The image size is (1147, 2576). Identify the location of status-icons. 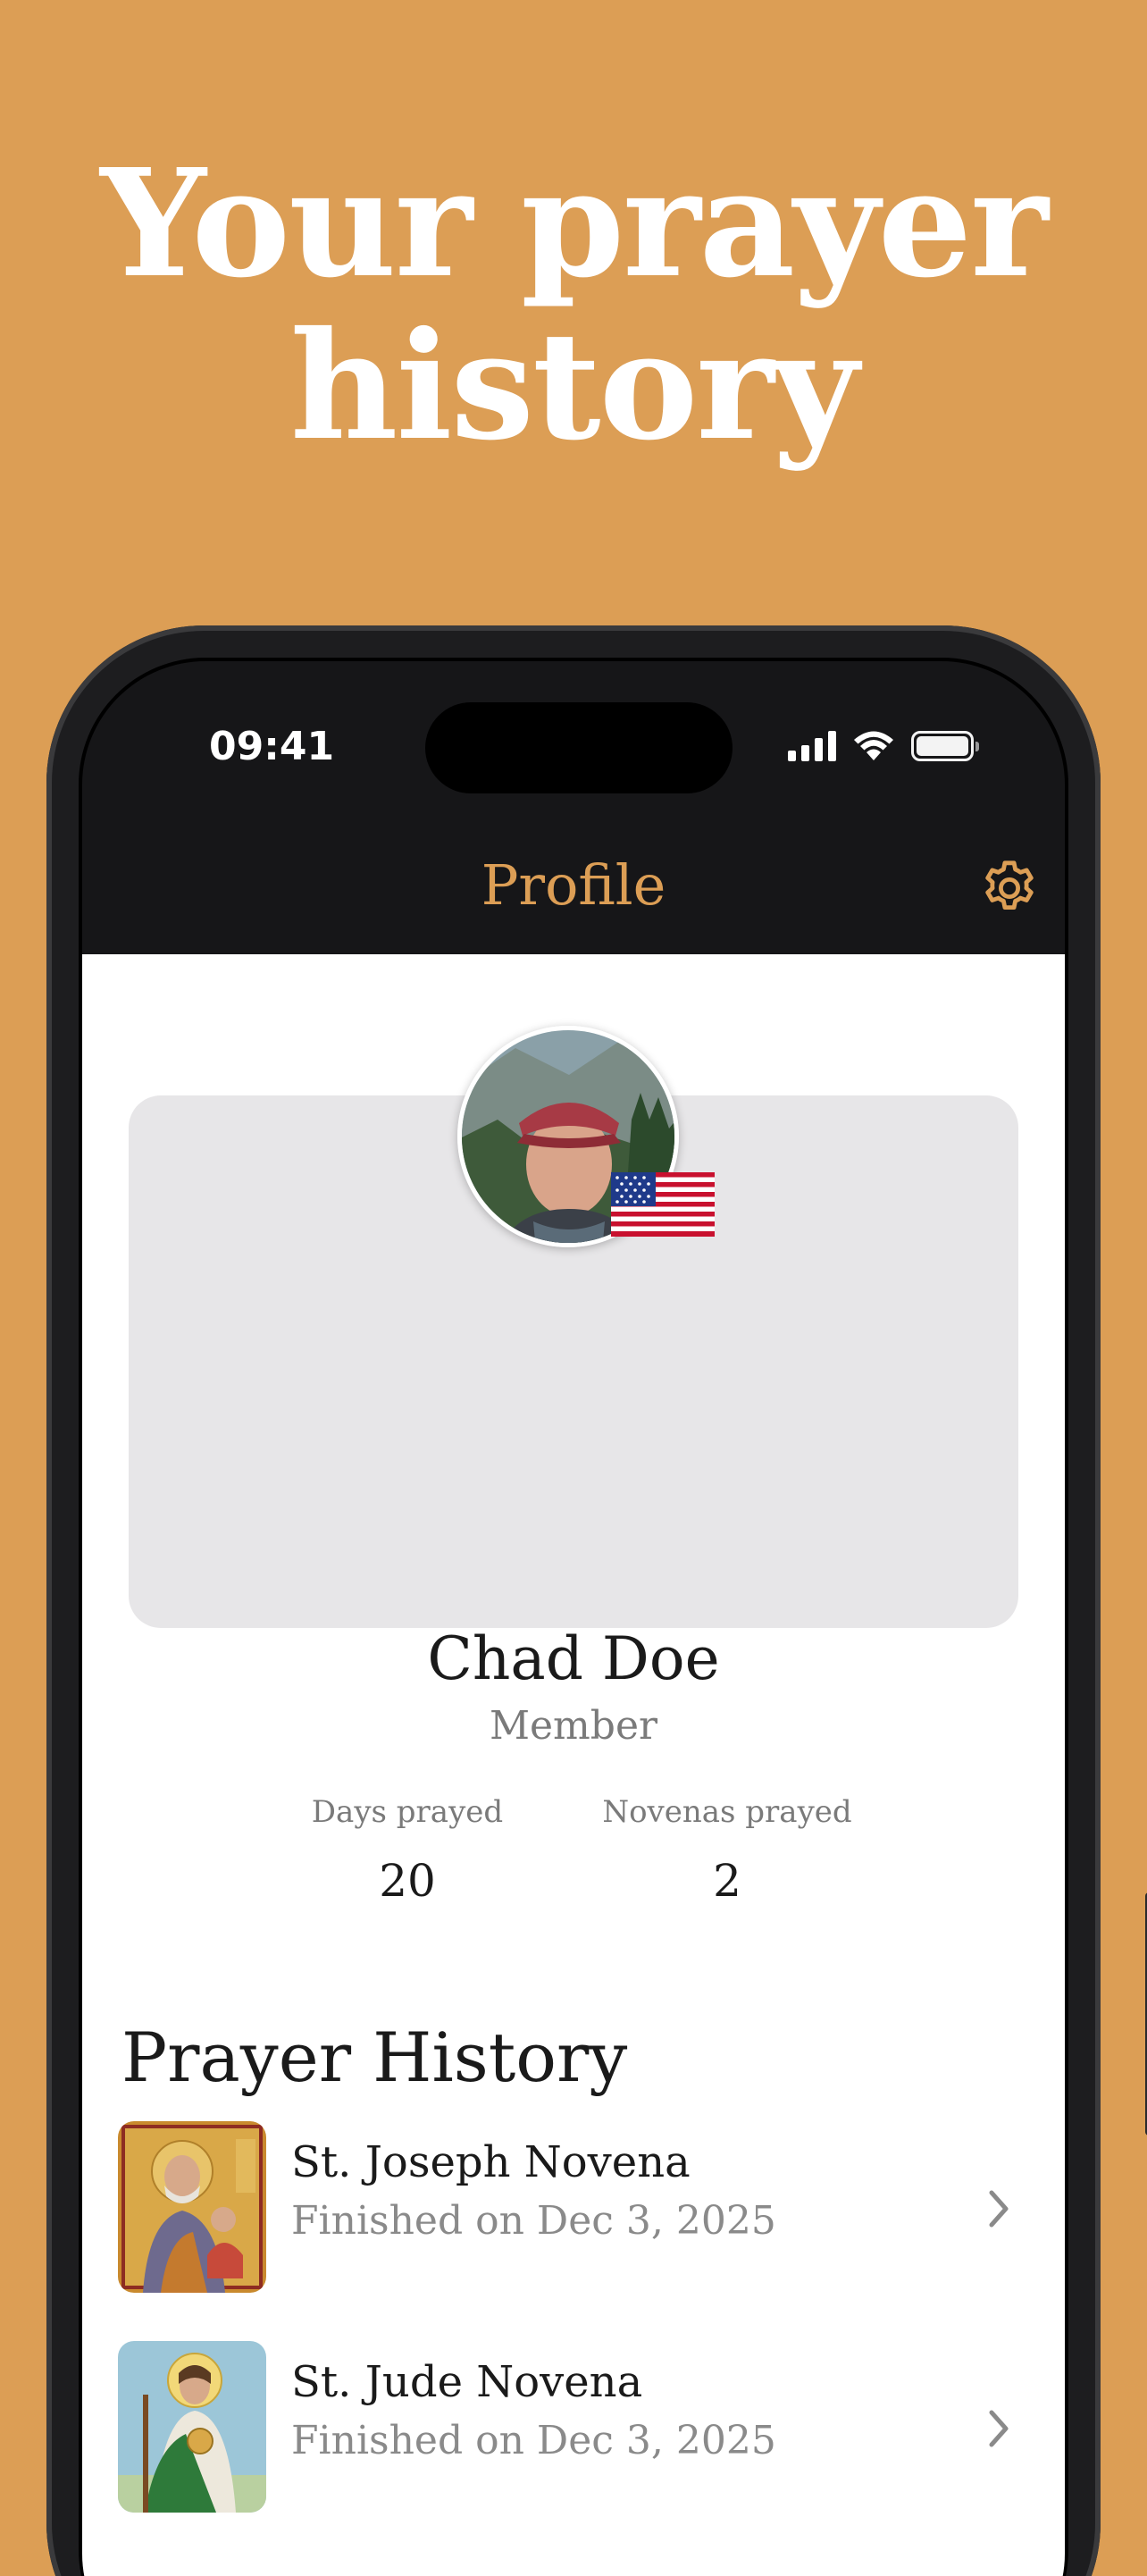
(884, 746).